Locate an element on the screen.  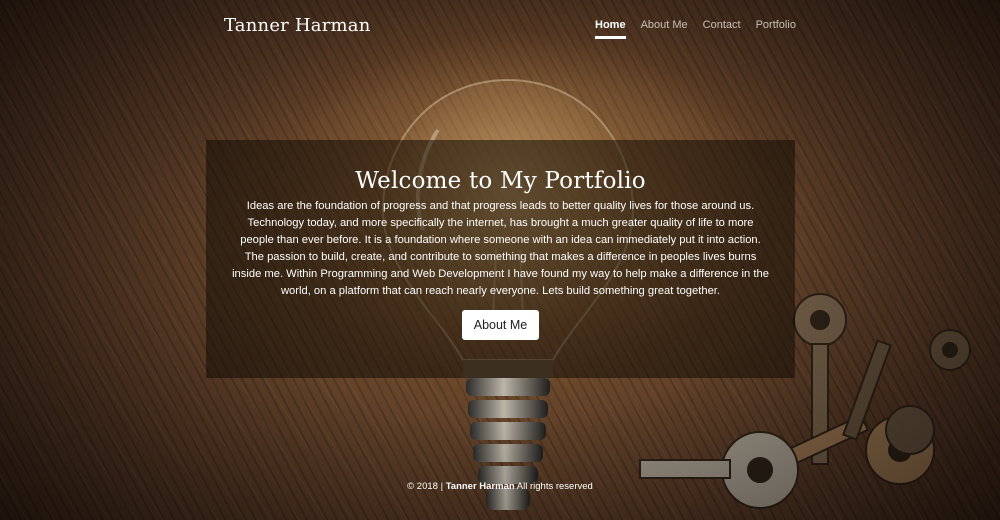
footer-rights: All rights reserved is located at coordinates (554, 486).